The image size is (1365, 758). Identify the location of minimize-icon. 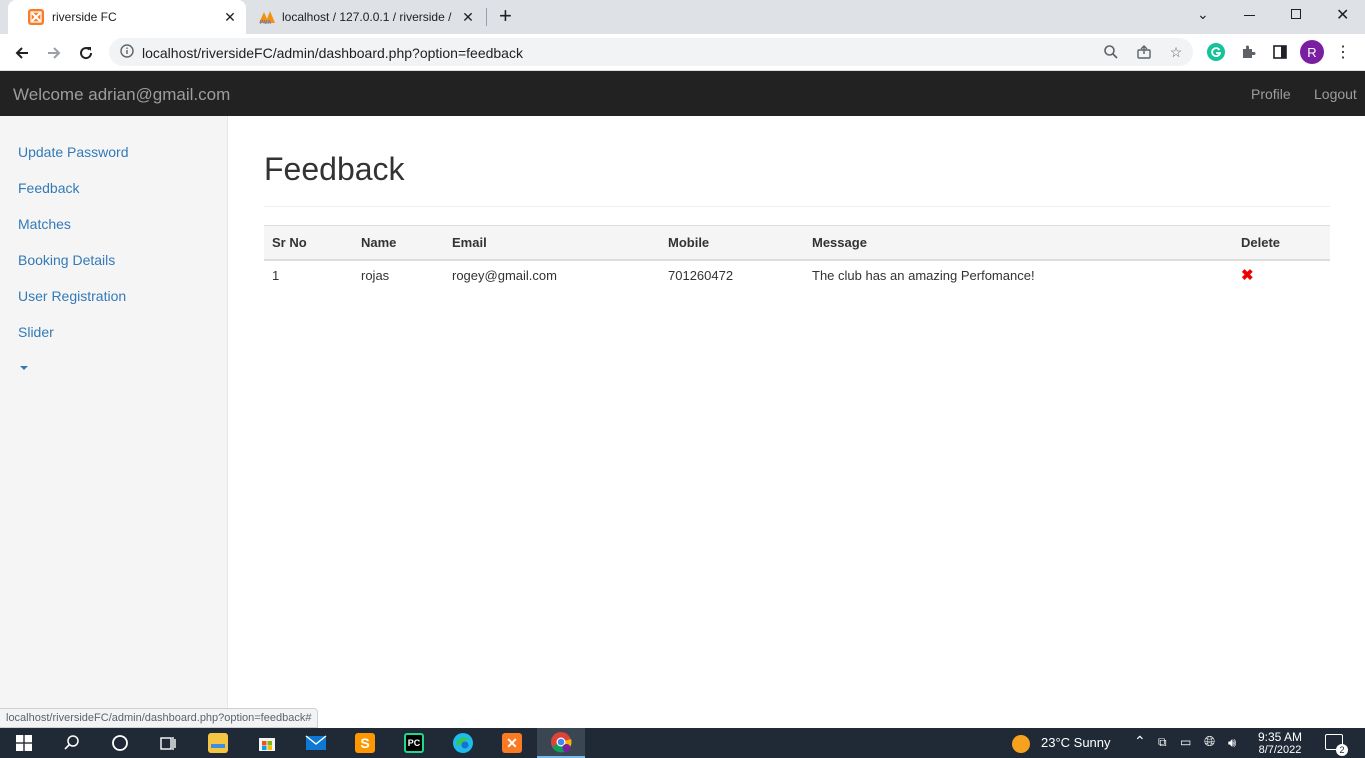
(1249, 15).